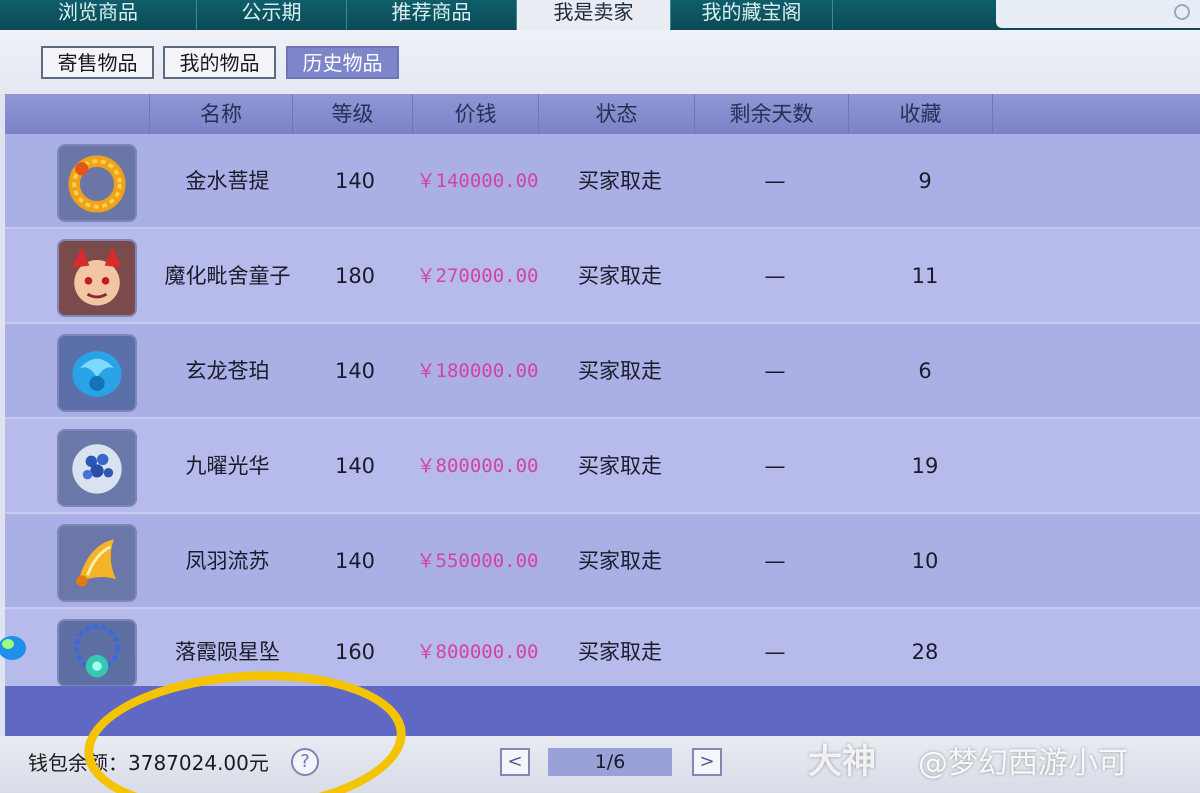 Image resolution: width=1200 pixels, height=793 pixels. Describe the element at coordinates (227, 561) in the screenshot. I see `item-name: 凤羽流苏` at that location.